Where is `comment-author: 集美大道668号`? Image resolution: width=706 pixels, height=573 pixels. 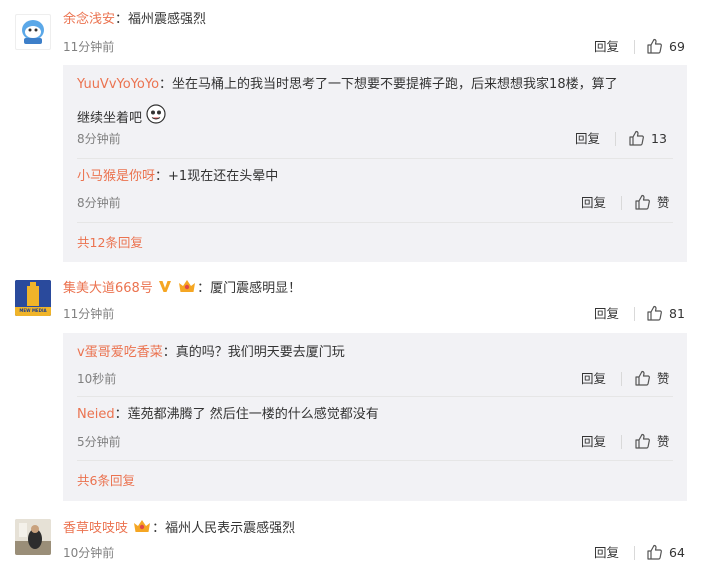 comment-author: 集美大道668号 is located at coordinates (108, 288).